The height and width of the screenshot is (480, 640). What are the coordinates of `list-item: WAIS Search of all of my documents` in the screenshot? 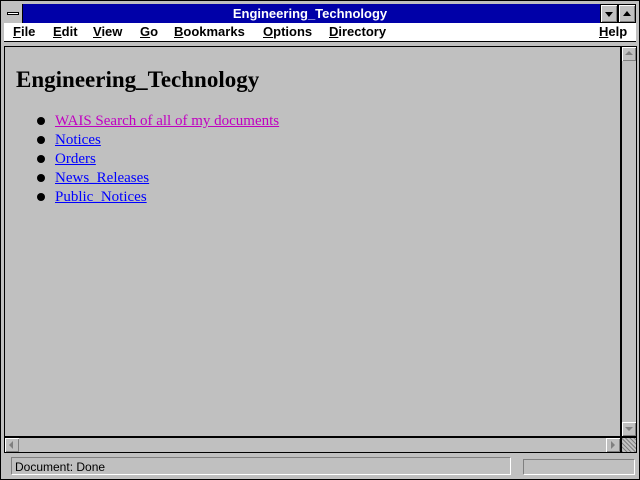 It's located at (157, 121).